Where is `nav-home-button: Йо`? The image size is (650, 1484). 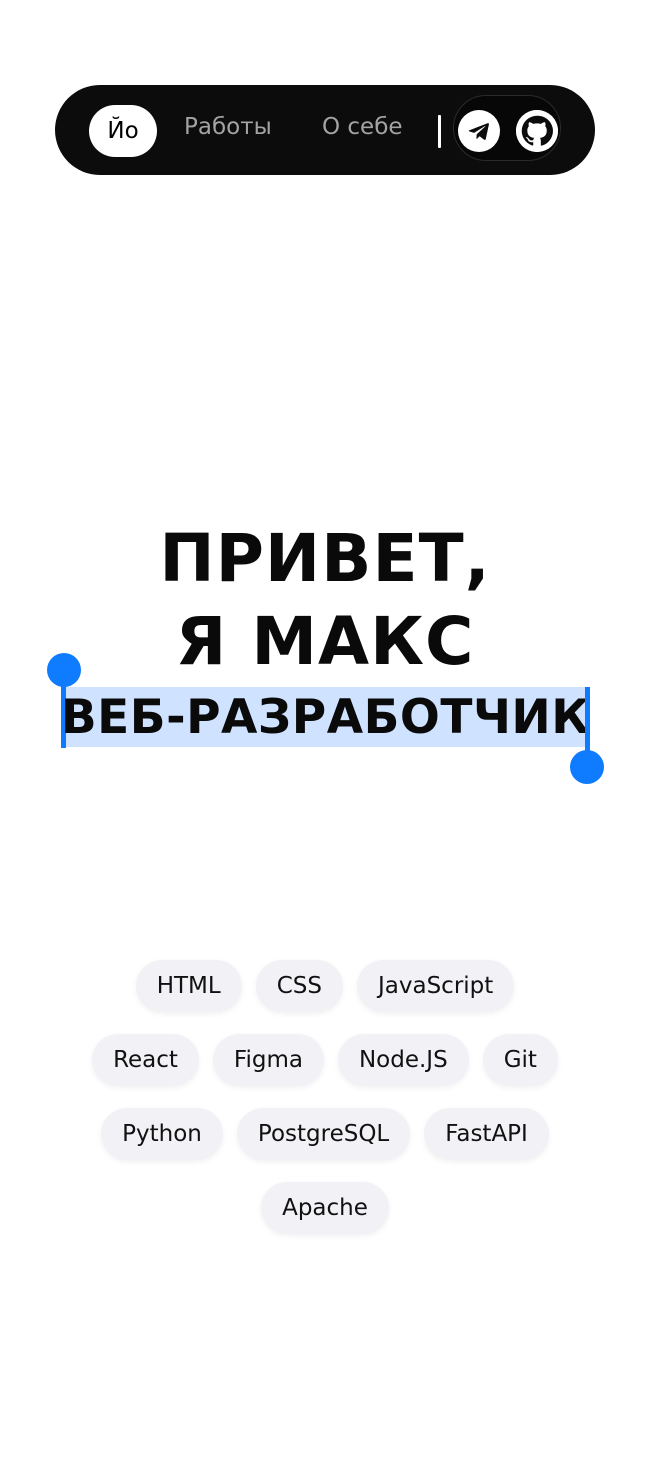
nav-home-button: Йо is located at coordinates (123, 131).